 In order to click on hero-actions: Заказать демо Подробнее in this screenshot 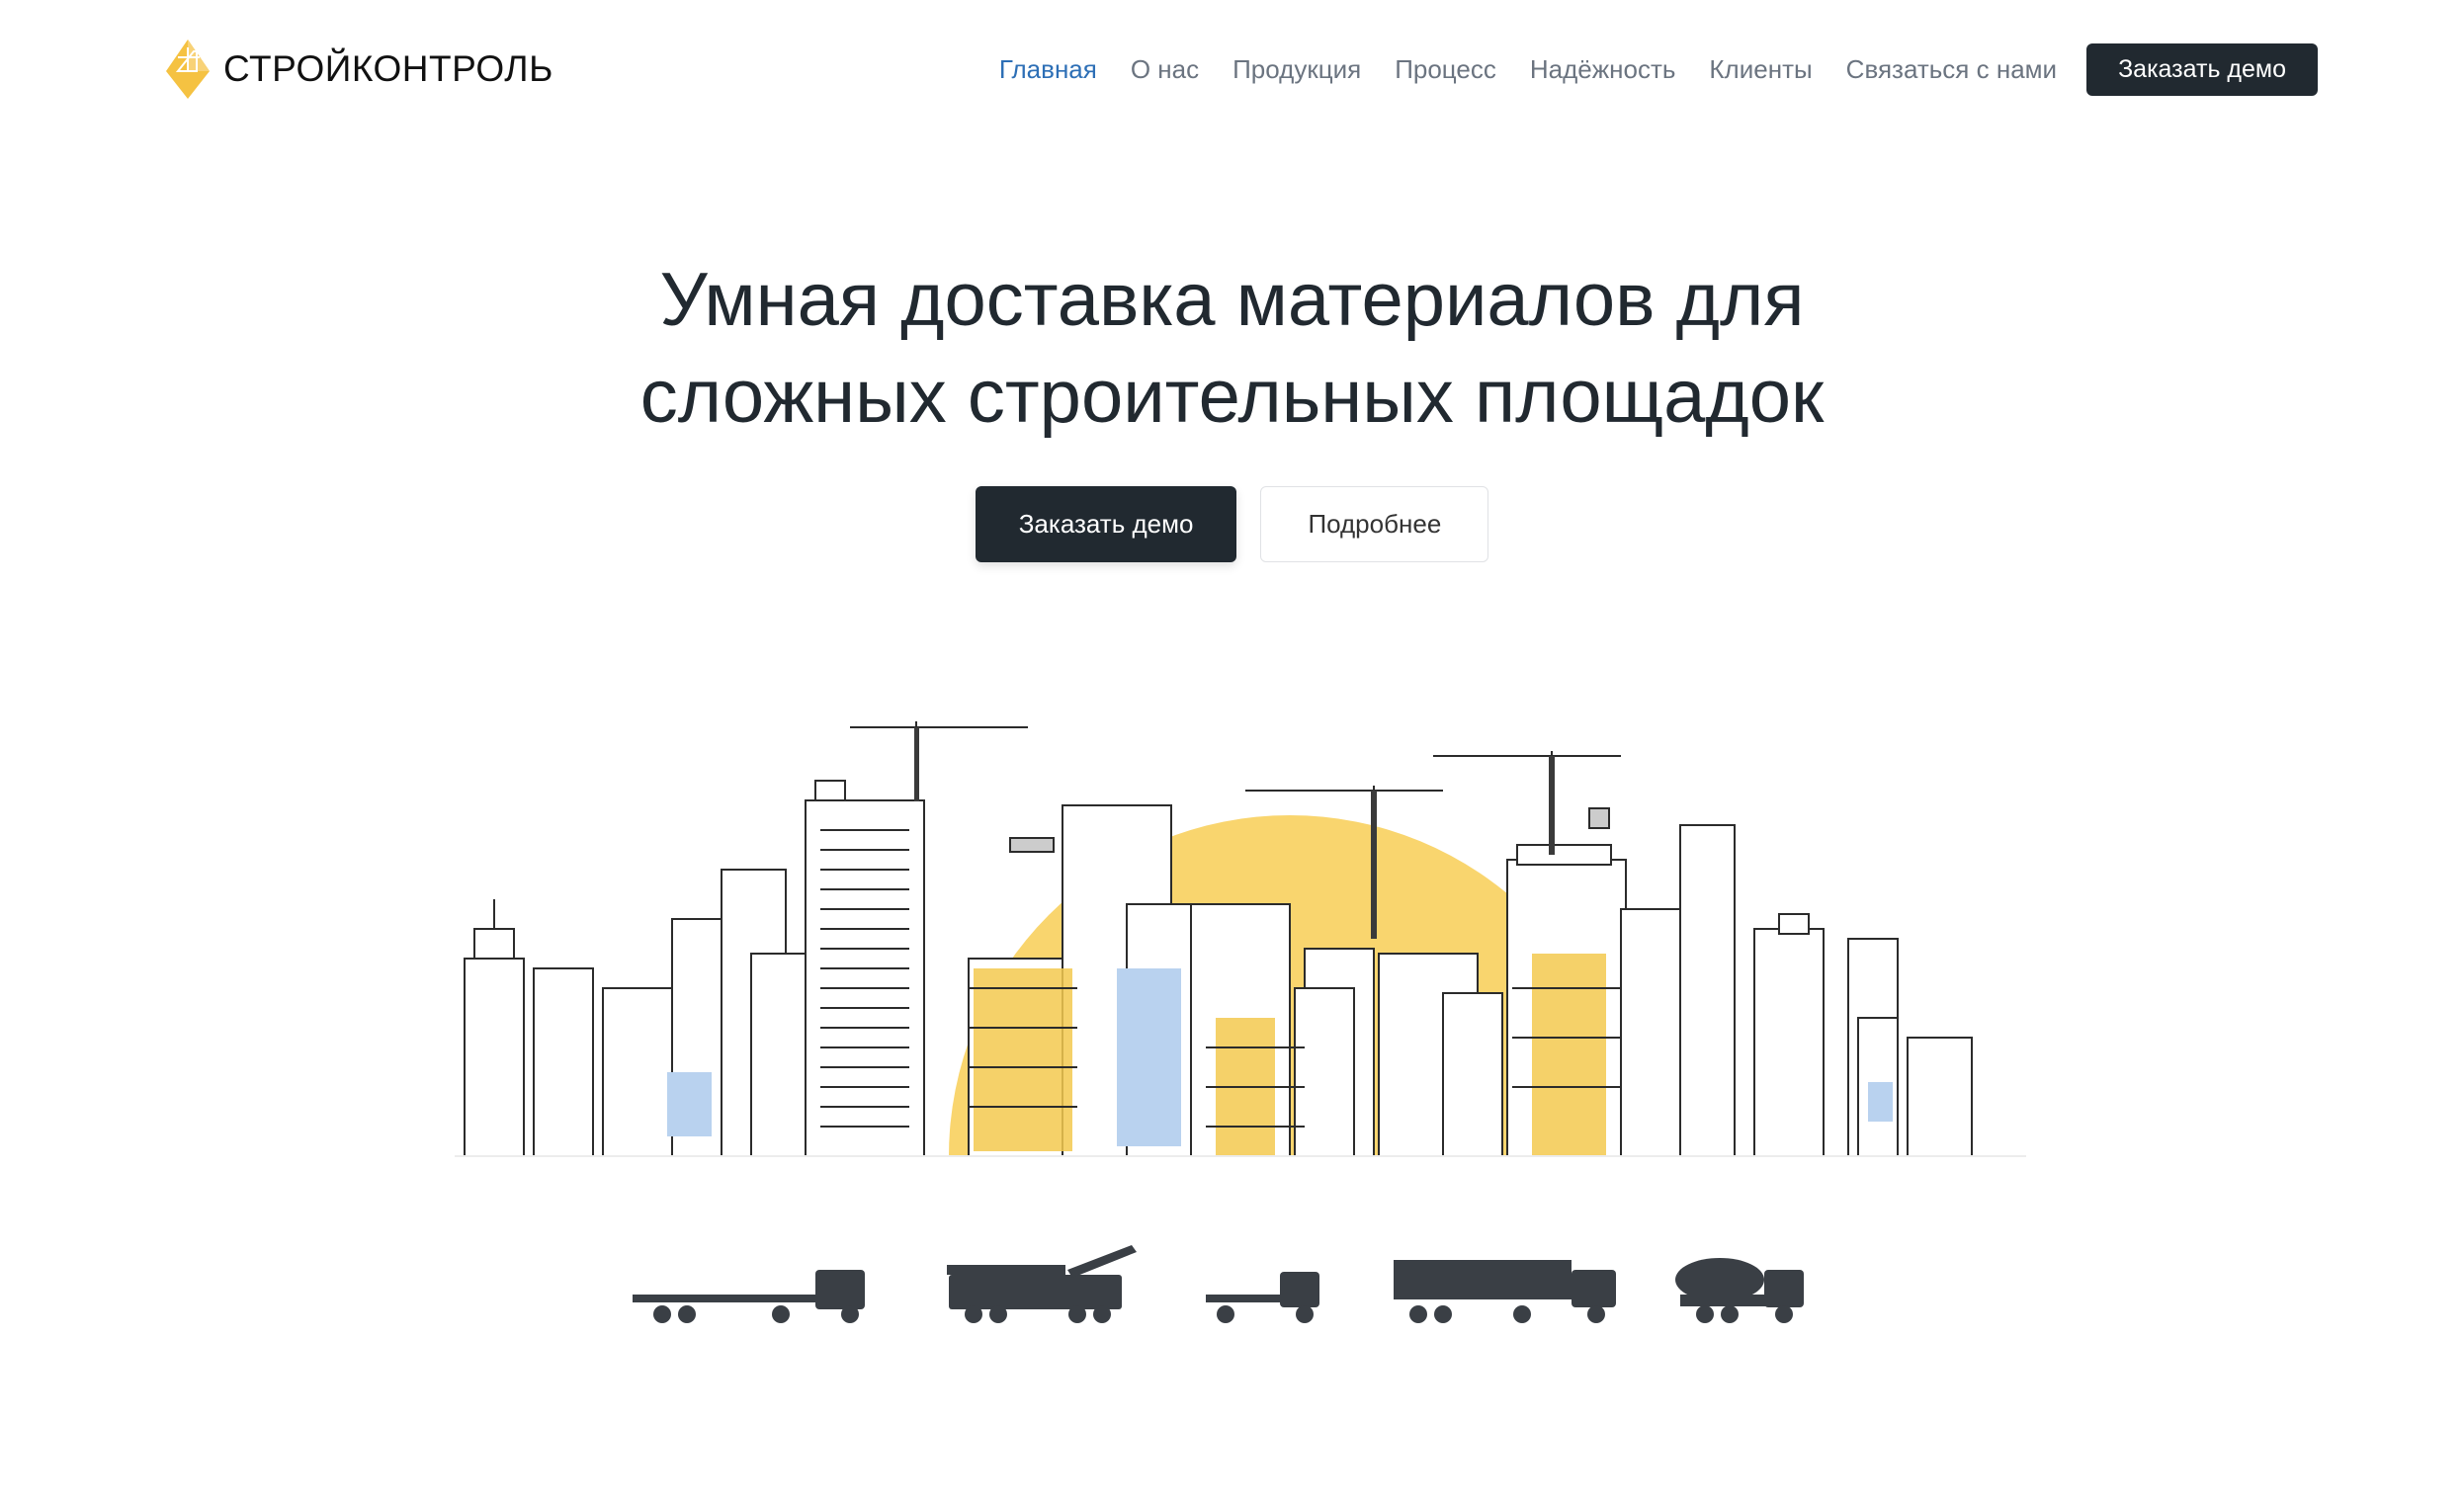, I will do `click(1232, 524)`.